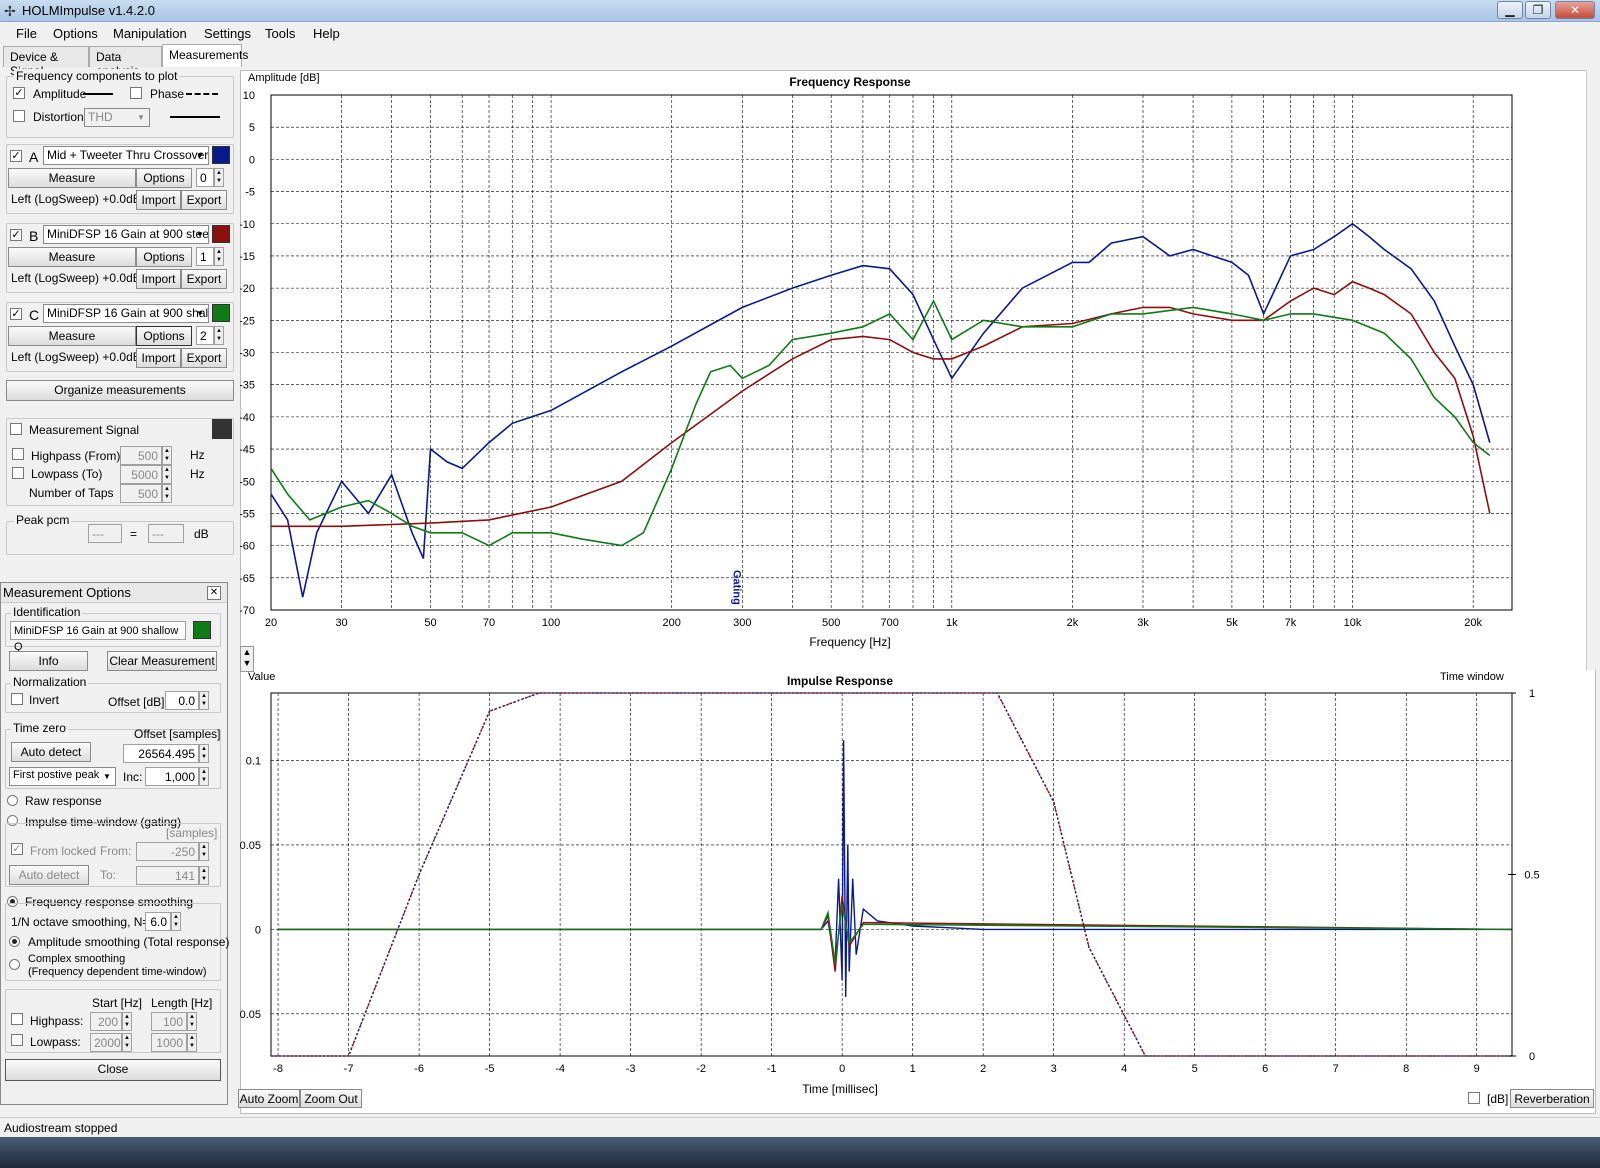 Image resolution: width=1600 pixels, height=1168 pixels. What do you see at coordinates (221, 313) in the screenshot?
I see `measurement-c-color-swatch` at bounding box center [221, 313].